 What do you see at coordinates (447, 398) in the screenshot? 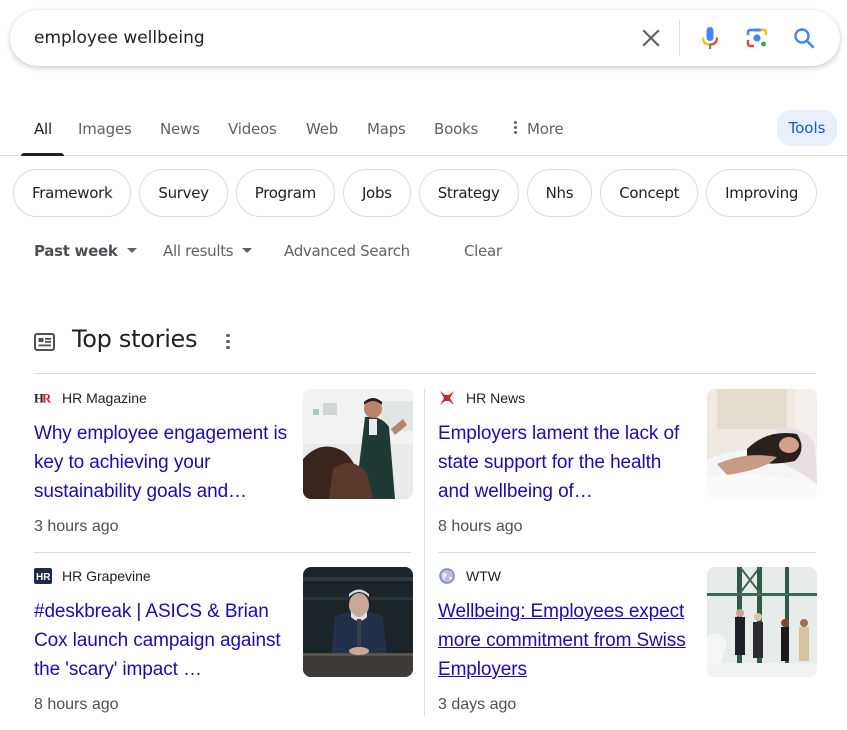
I see `hr-news-logo-icon` at bounding box center [447, 398].